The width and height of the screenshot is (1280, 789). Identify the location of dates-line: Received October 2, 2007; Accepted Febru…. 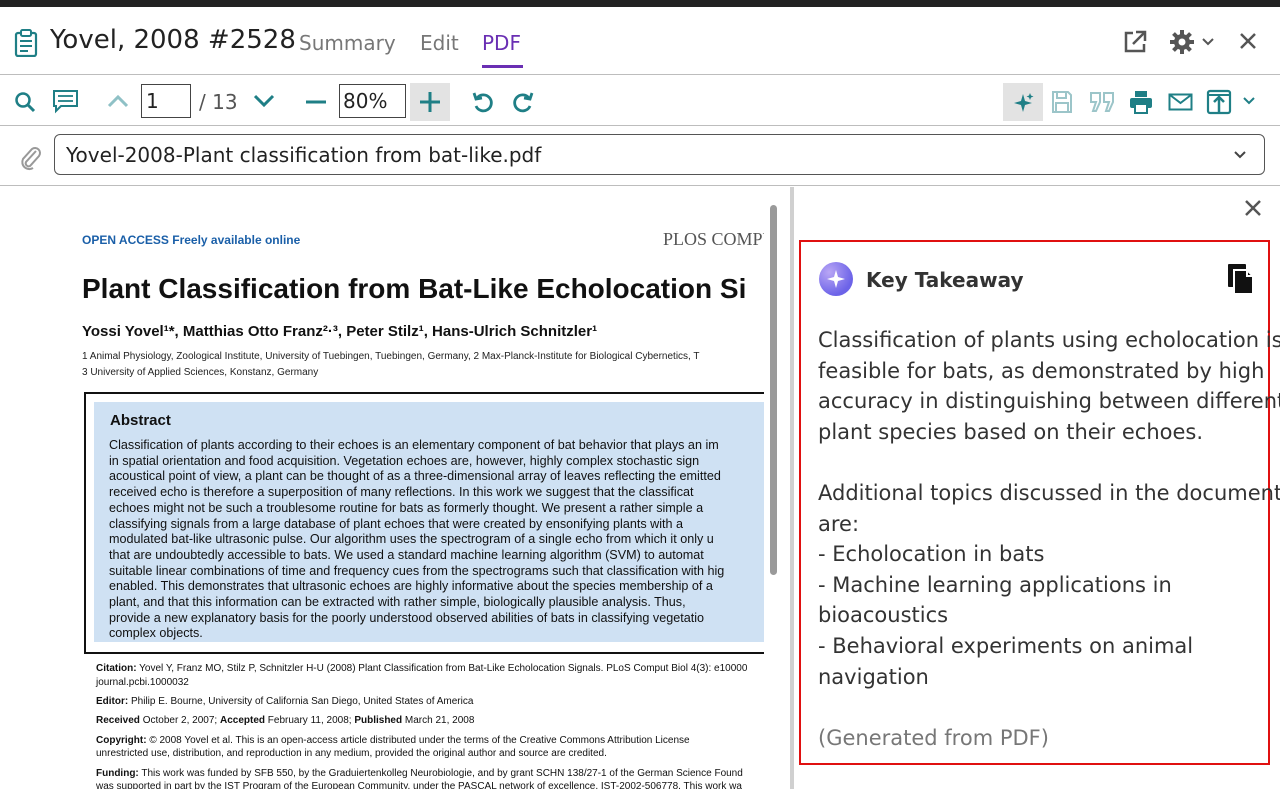
(285, 720).